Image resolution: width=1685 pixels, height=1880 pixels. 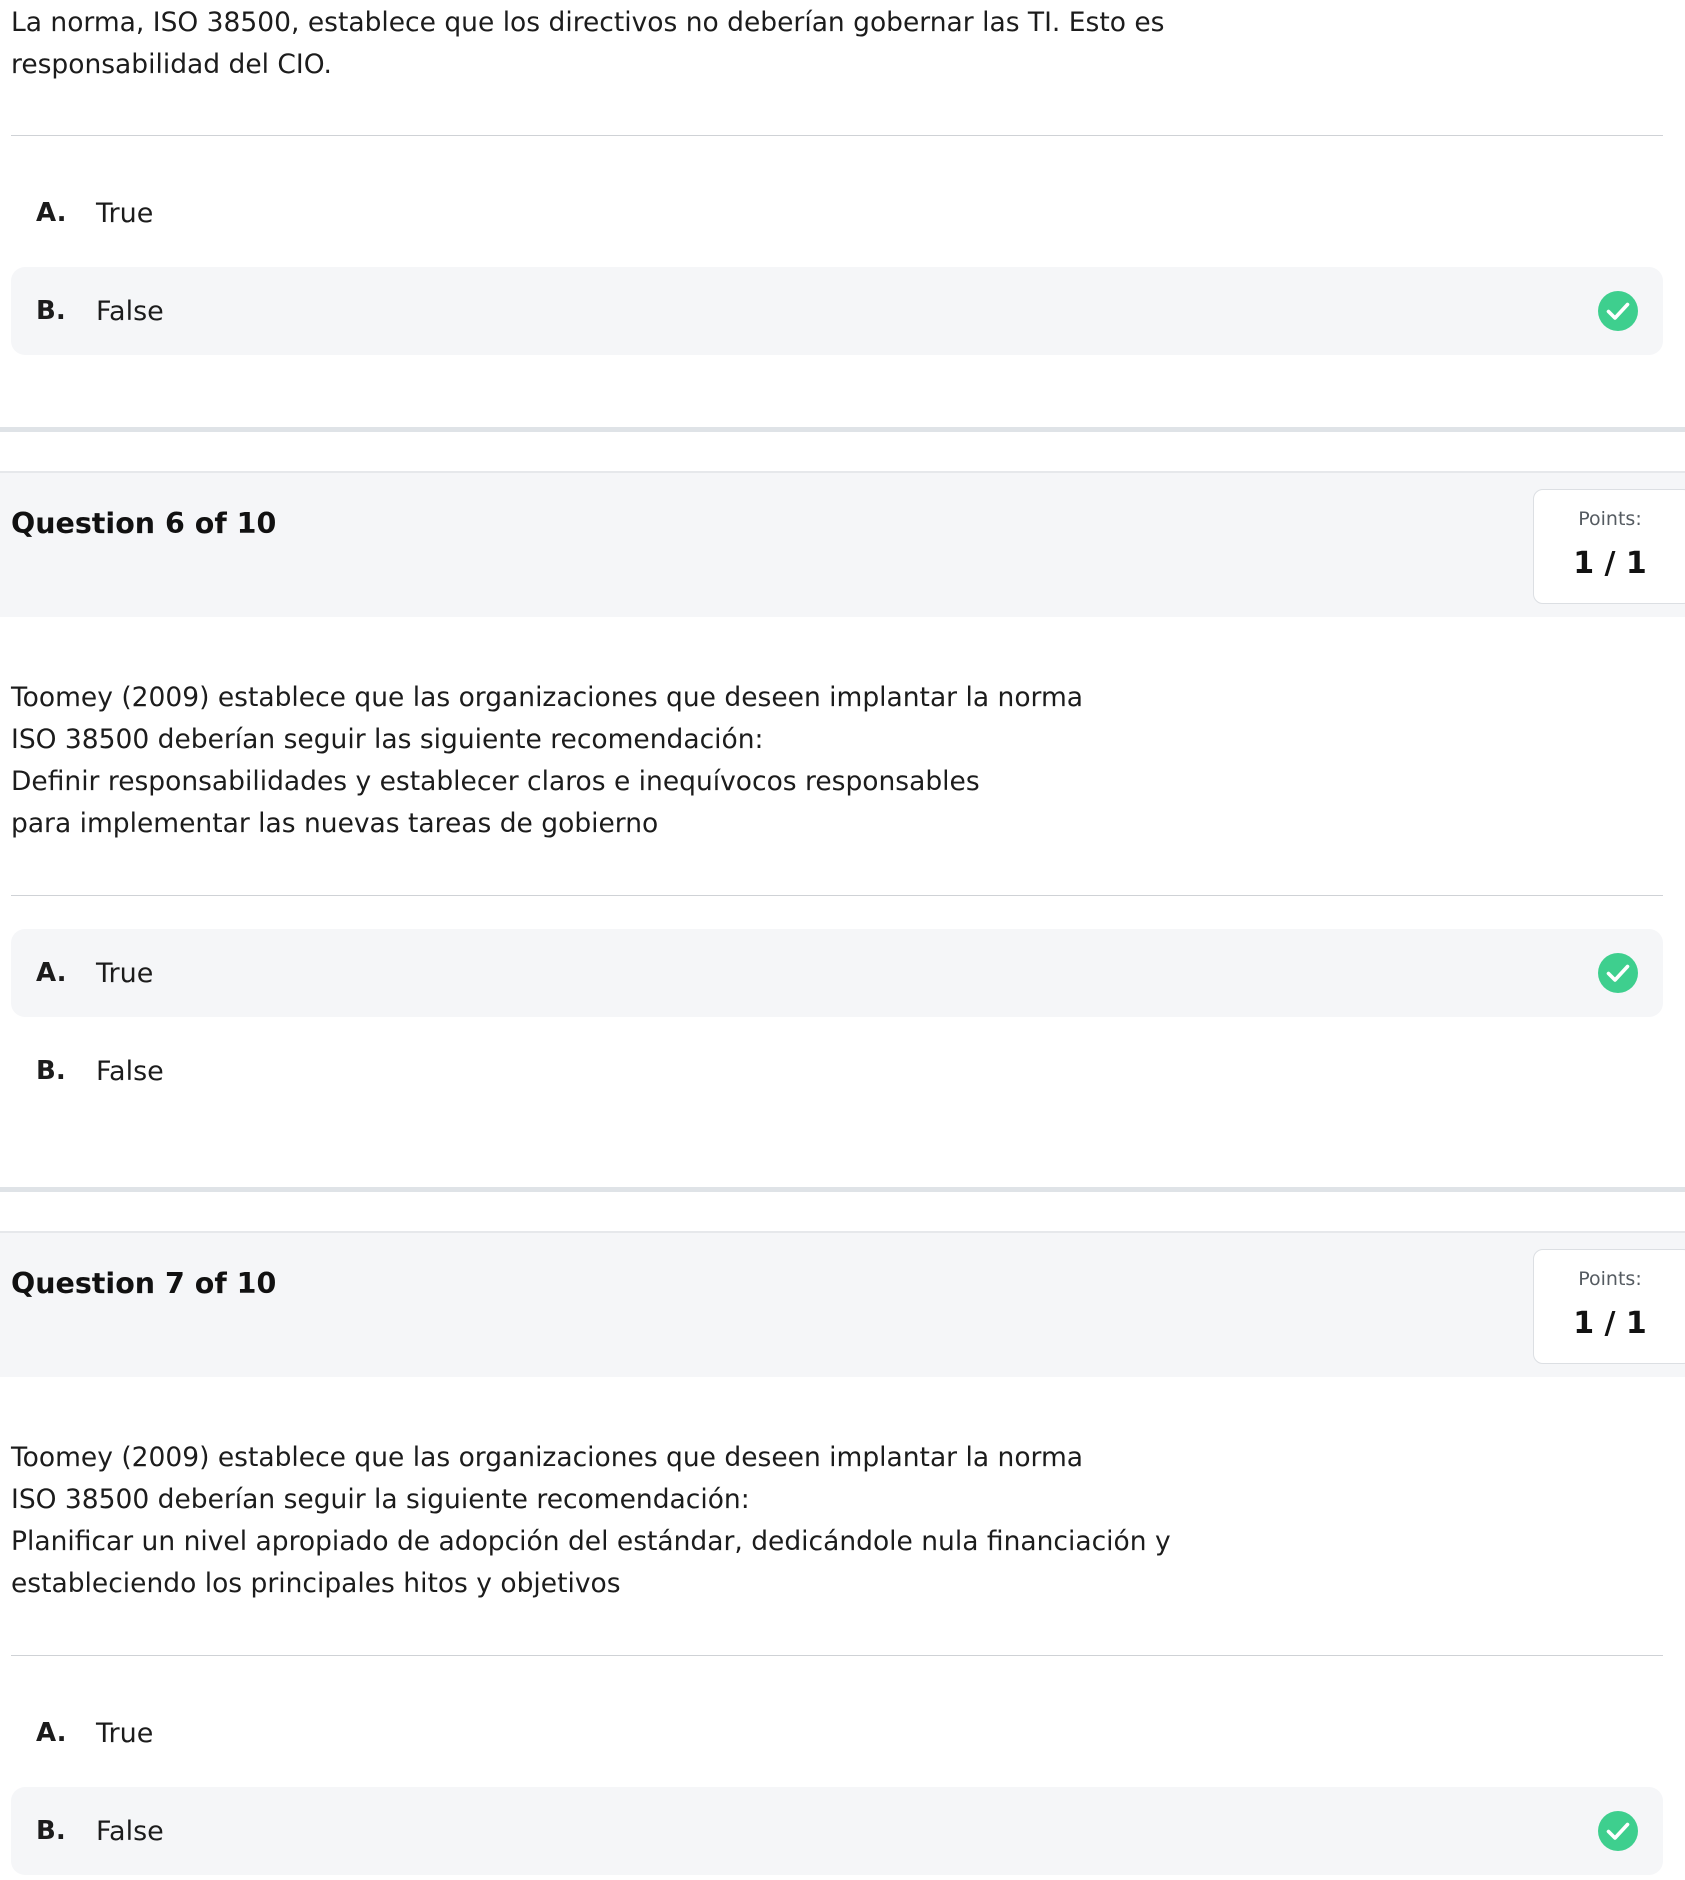 What do you see at coordinates (842, 1304) in the screenshot?
I see `question-7-header: Question 7 of 10 Points: 1 / 1` at bounding box center [842, 1304].